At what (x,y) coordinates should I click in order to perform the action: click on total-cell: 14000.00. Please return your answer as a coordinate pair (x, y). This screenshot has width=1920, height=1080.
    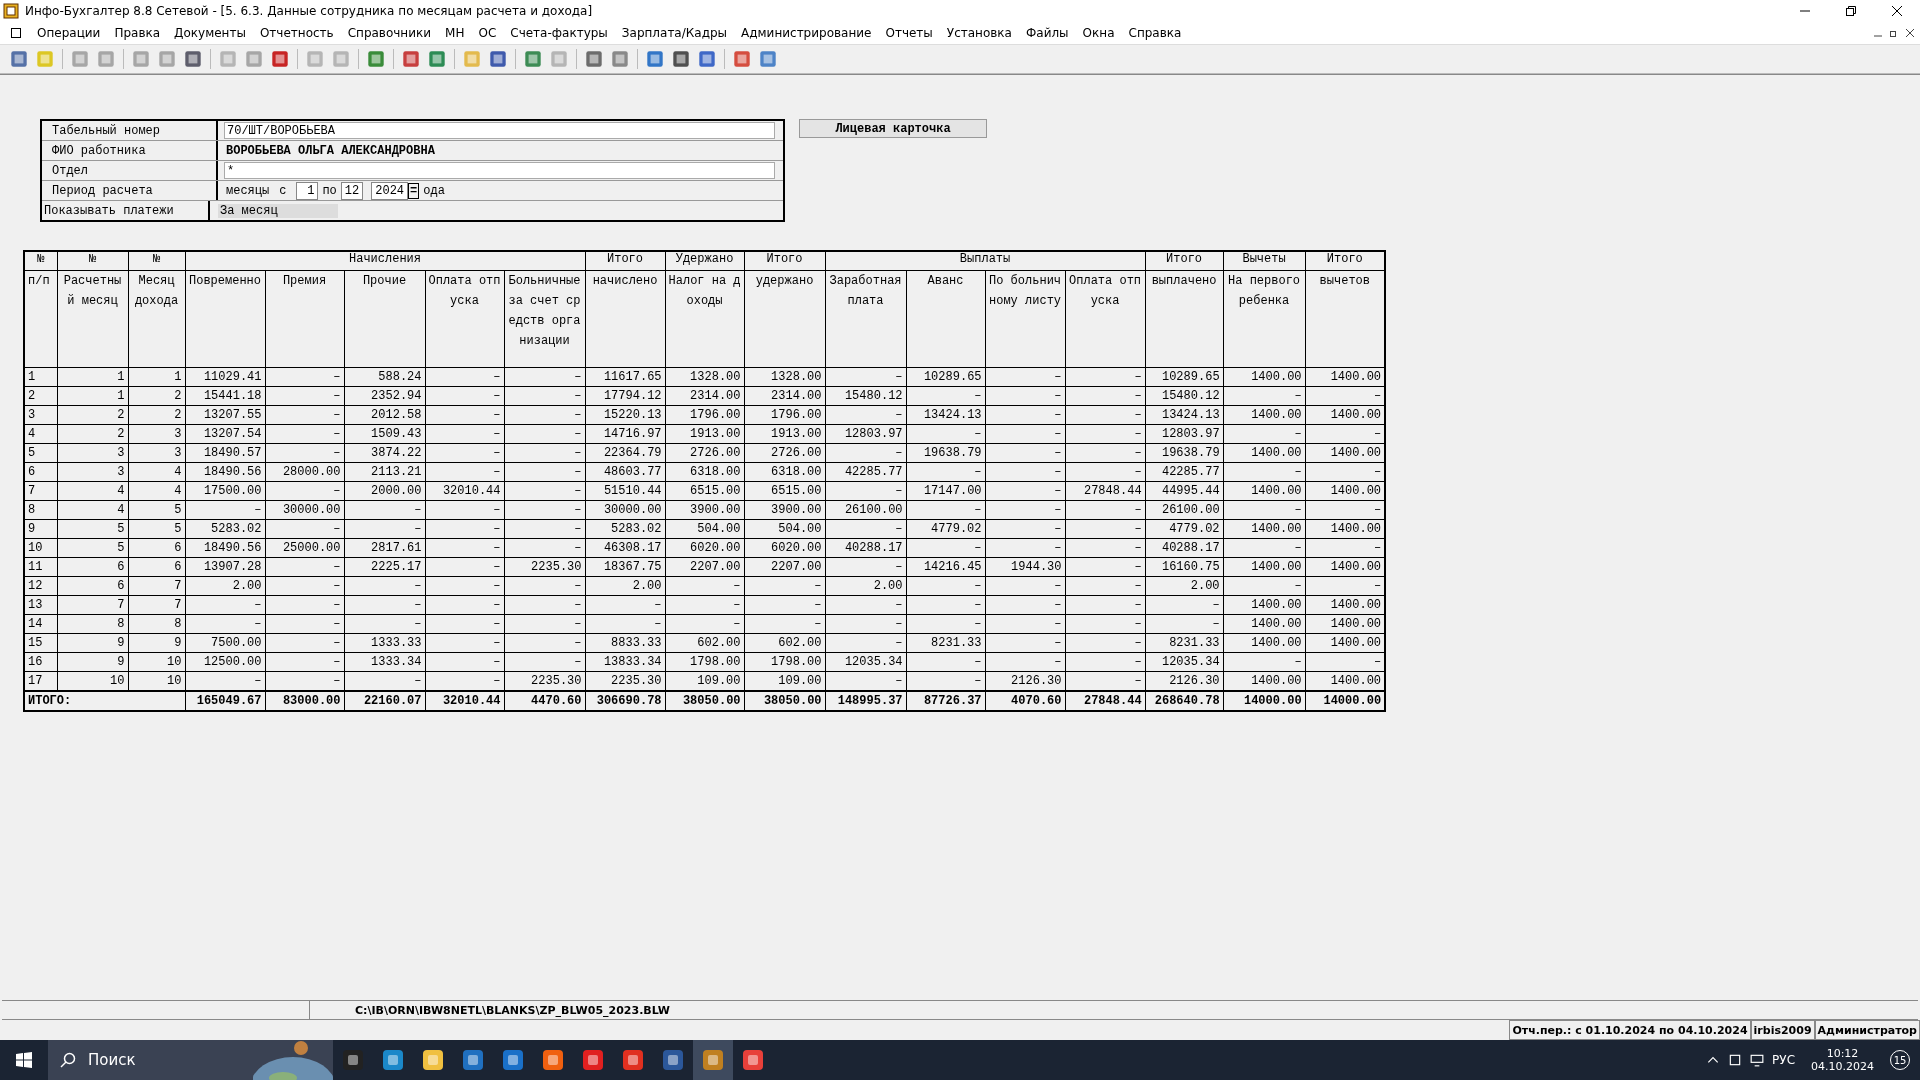
    Looking at the image, I should click on (1264, 701).